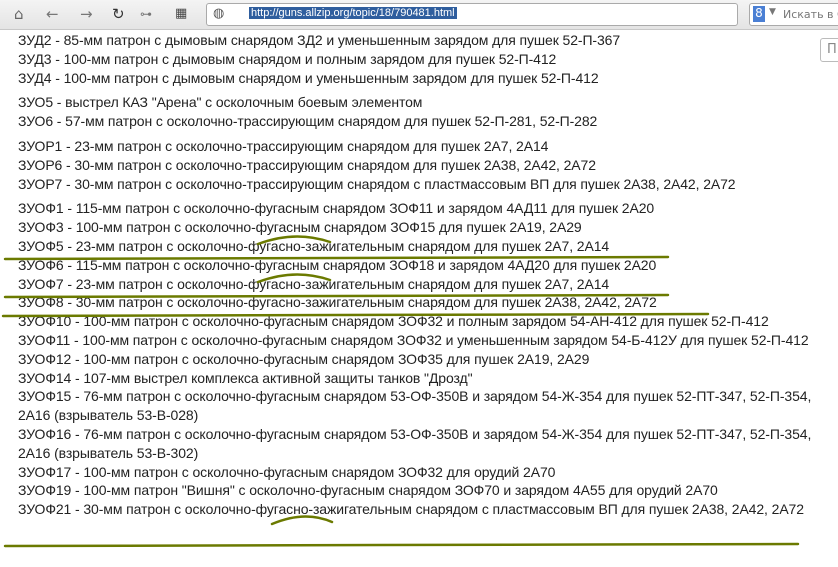 The width and height of the screenshot is (838, 567). I want to click on back-icon: ←, so click(52, 14).